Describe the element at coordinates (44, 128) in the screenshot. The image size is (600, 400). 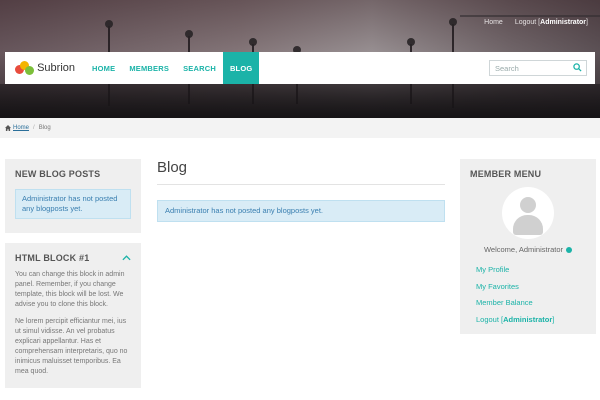
I see `breadcrumb-current: Blog` at that location.